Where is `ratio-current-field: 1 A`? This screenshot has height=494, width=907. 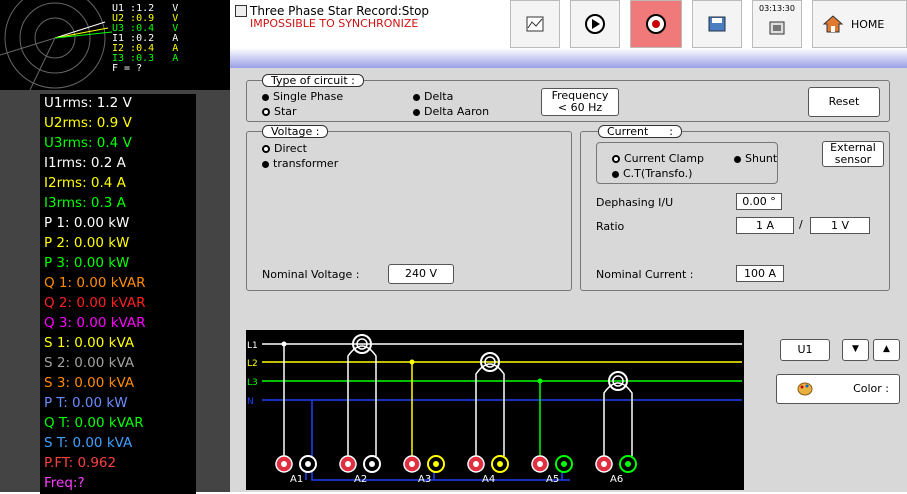
ratio-current-field: 1 A is located at coordinates (765, 225).